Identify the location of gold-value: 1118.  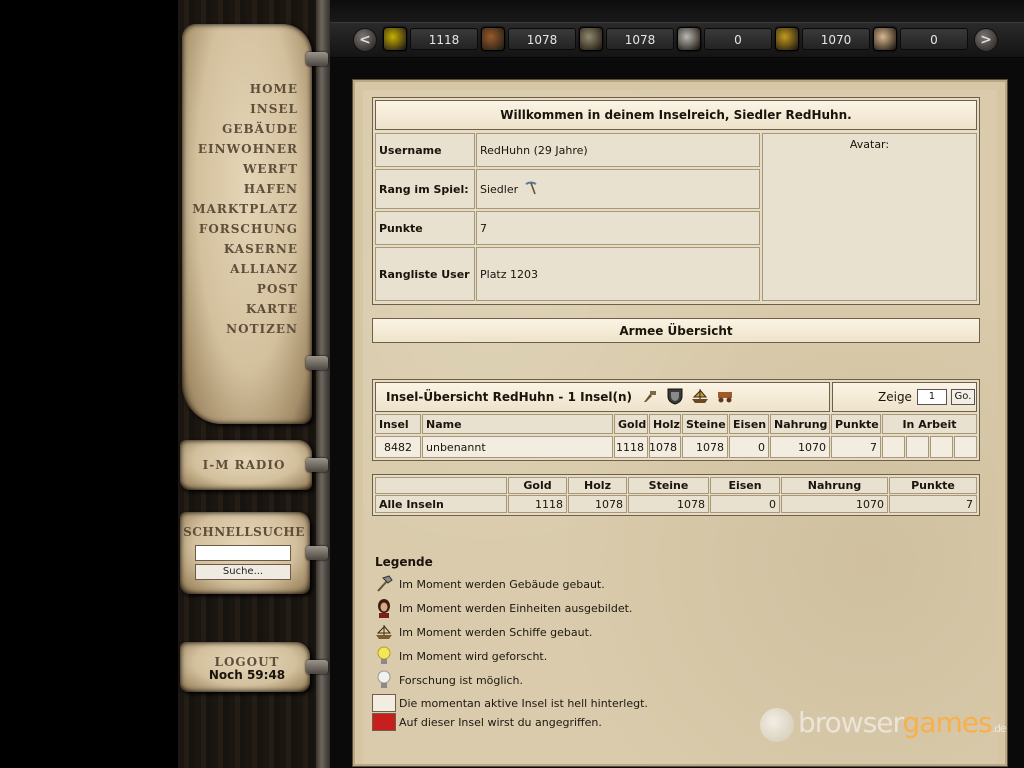
(444, 39).